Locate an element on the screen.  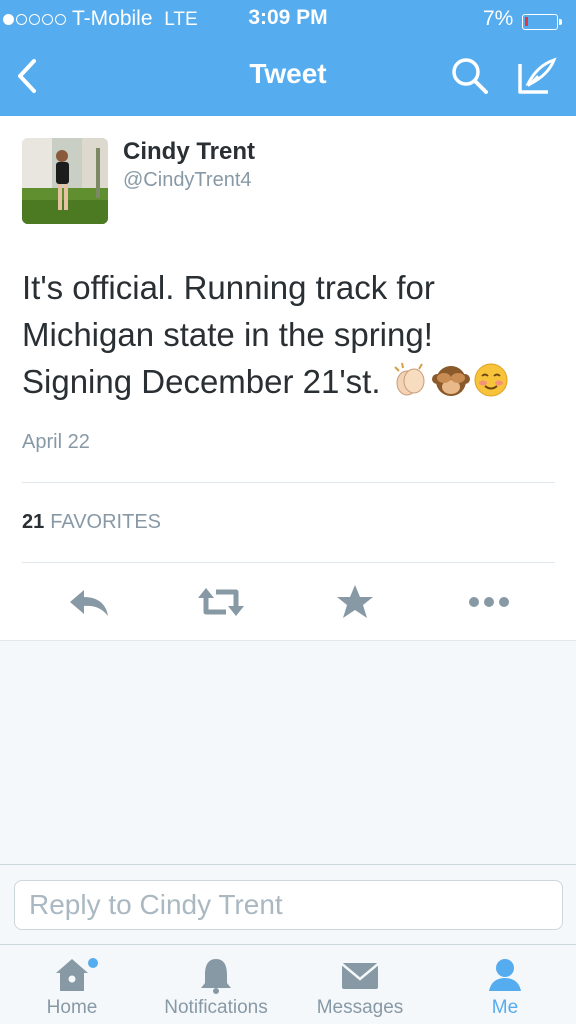
author-handle: @CindyTrent4 is located at coordinates (187, 180).